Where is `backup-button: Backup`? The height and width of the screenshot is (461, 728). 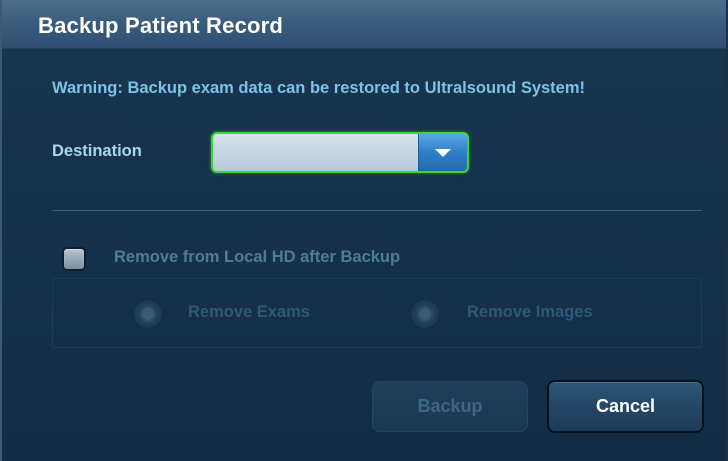 backup-button: Backup is located at coordinates (450, 406).